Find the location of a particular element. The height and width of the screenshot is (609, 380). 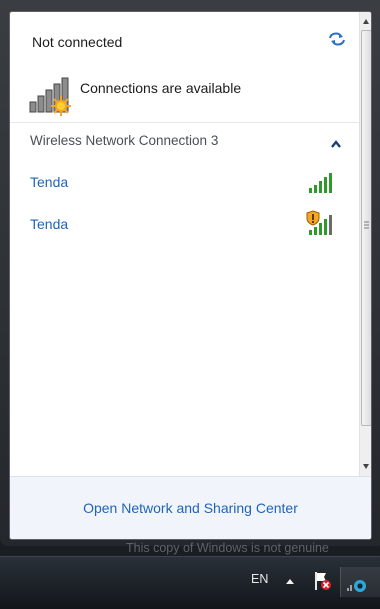

show-hidden-icons-icon is located at coordinates (290, 581).